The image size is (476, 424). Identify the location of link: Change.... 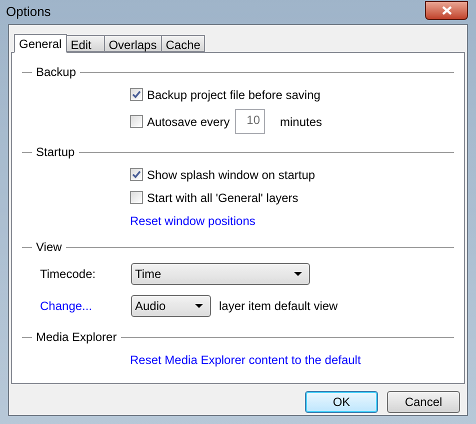
(85, 306).